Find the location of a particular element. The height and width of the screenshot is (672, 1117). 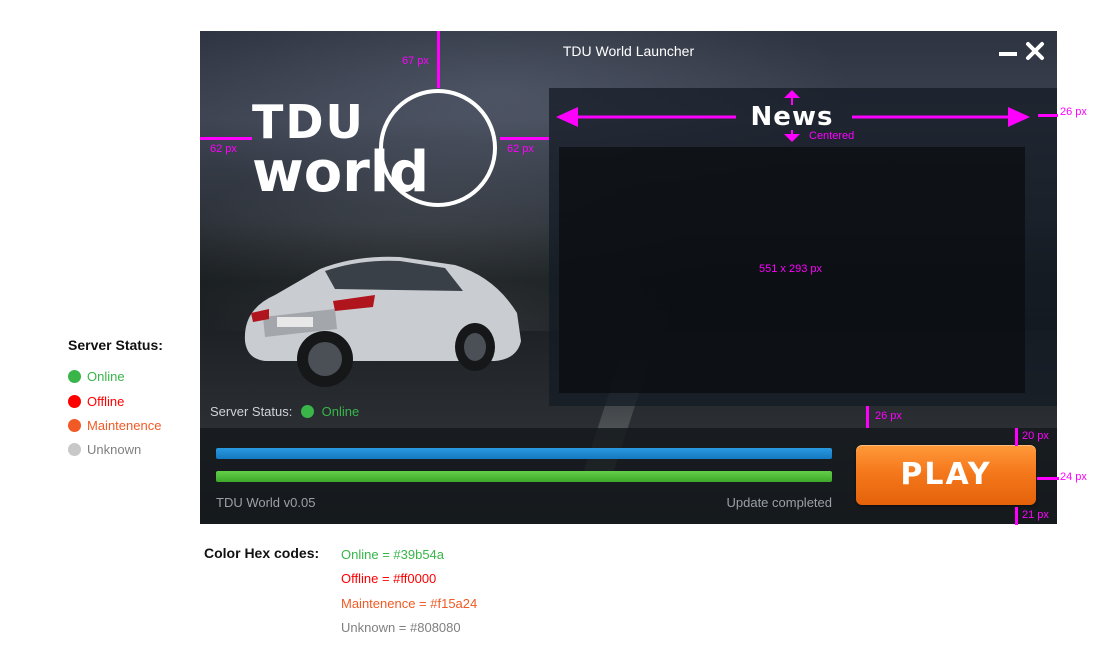

annotation-line-play-top is located at coordinates (1016, 437).